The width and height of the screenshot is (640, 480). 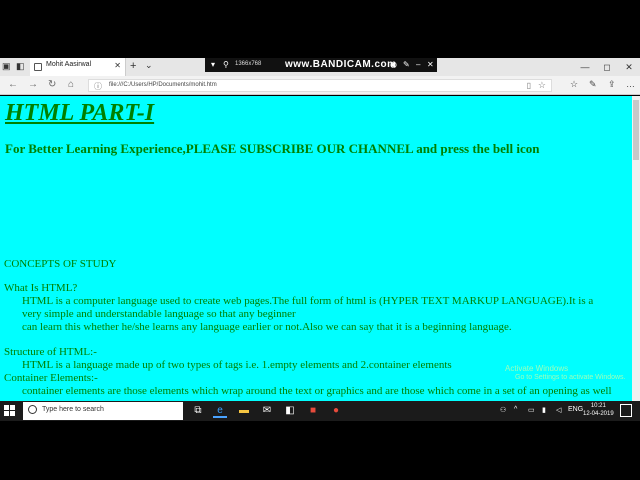 What do you see at coordinates (544, 410) in the screenshot?
I see `battery-icon: ▮` at bounding box center [544, 410].